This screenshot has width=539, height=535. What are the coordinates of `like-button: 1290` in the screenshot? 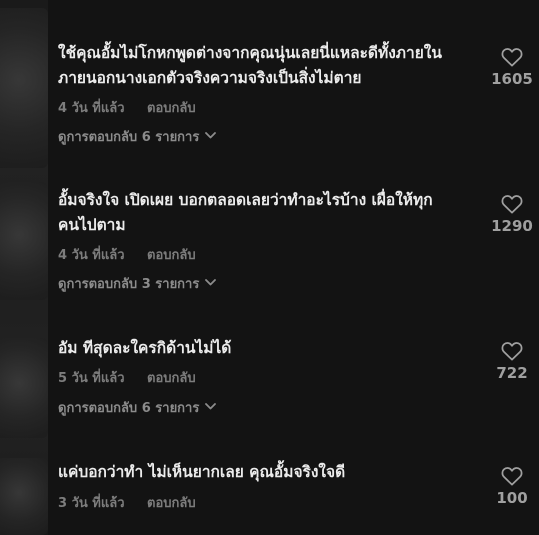 It's located at (512, 214).